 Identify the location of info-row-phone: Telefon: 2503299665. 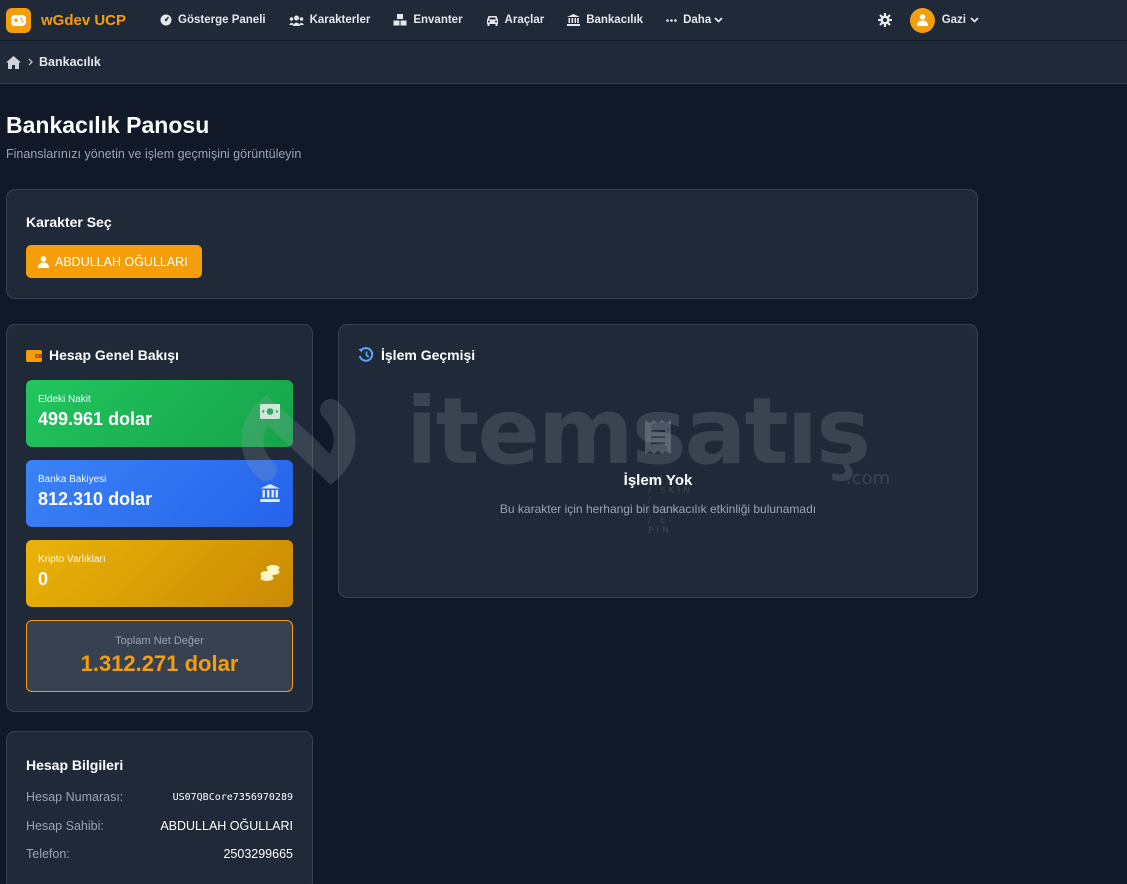
(159, 854).